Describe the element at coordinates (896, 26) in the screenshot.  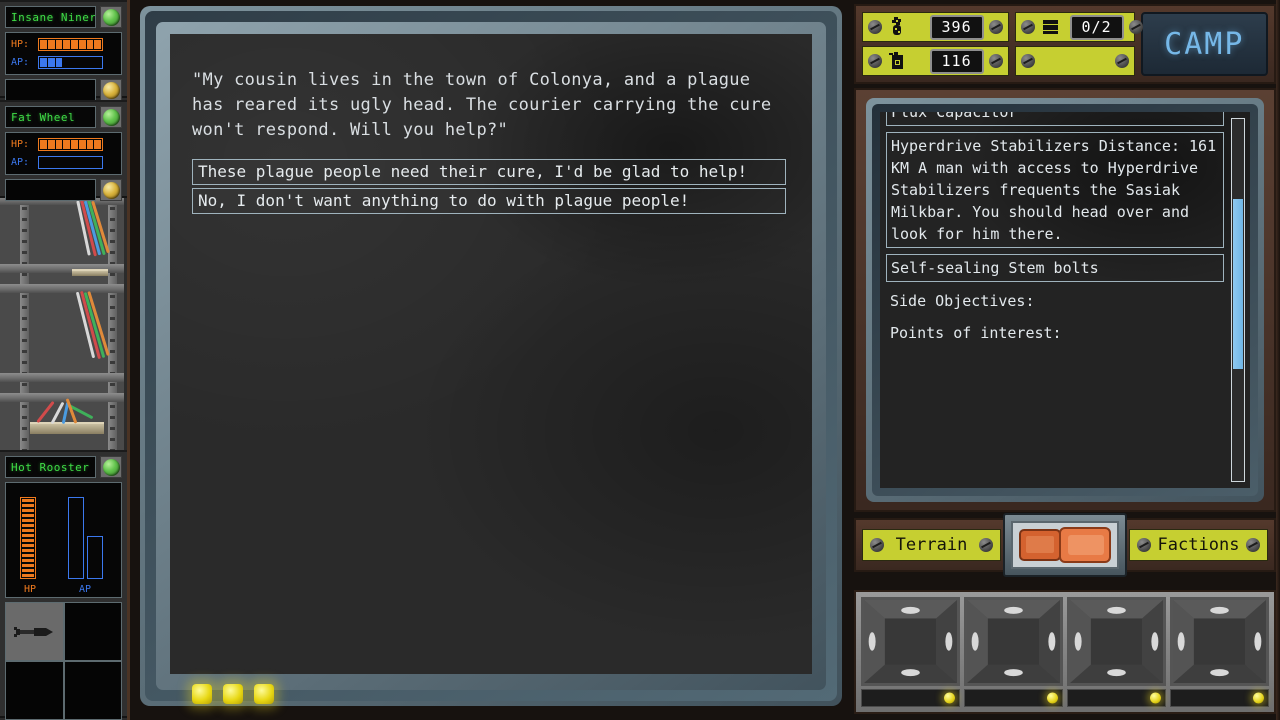
I see `money-pouch-icon` at that location.